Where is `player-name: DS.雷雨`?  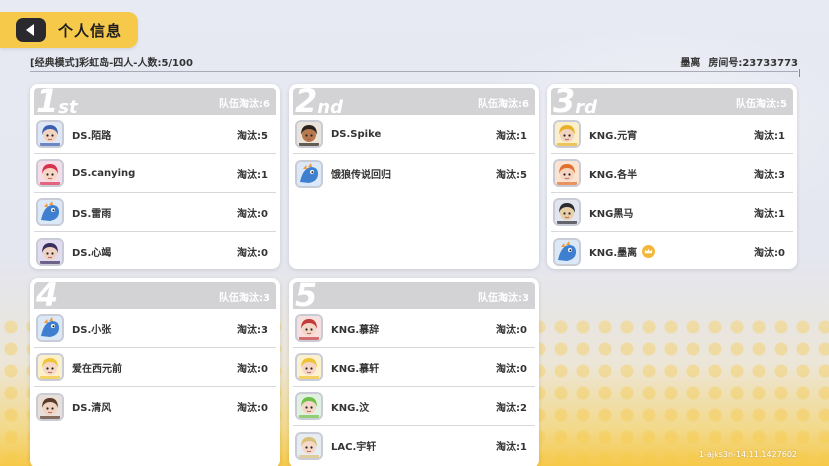
player-name: DS.雷雨 is located at coordinates (154, 212).